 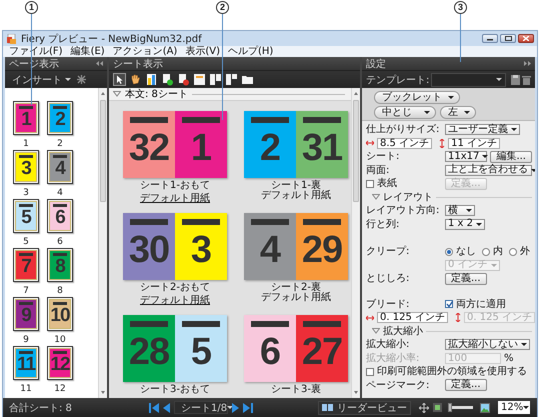 I want to click on sheet-page: 4, so click(x=270, y=246).